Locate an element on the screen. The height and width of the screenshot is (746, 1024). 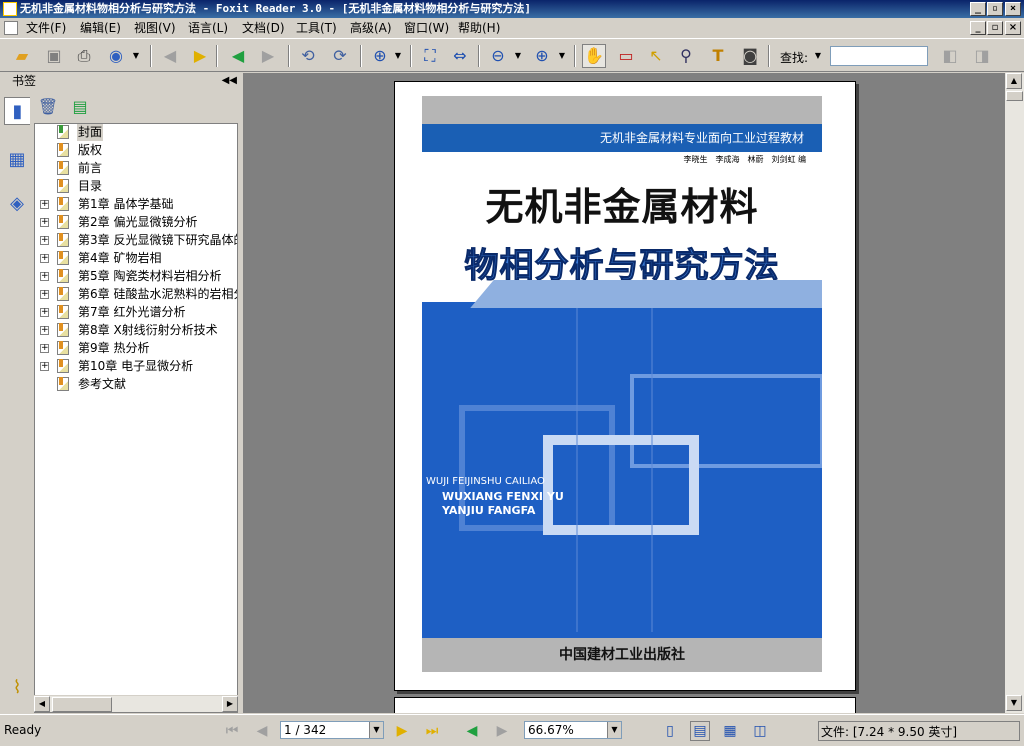
facing-icon: ▦ is located at coordinates (730, 731).